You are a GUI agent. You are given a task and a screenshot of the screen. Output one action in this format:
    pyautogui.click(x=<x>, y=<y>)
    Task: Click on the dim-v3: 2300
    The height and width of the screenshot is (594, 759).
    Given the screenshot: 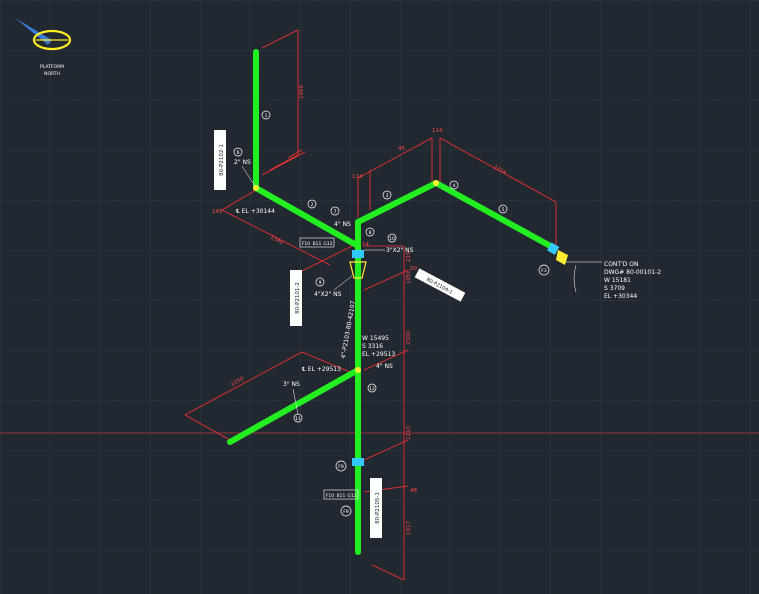 What is the action you would take?
    pyautogui.click(x=409, y=338)
    